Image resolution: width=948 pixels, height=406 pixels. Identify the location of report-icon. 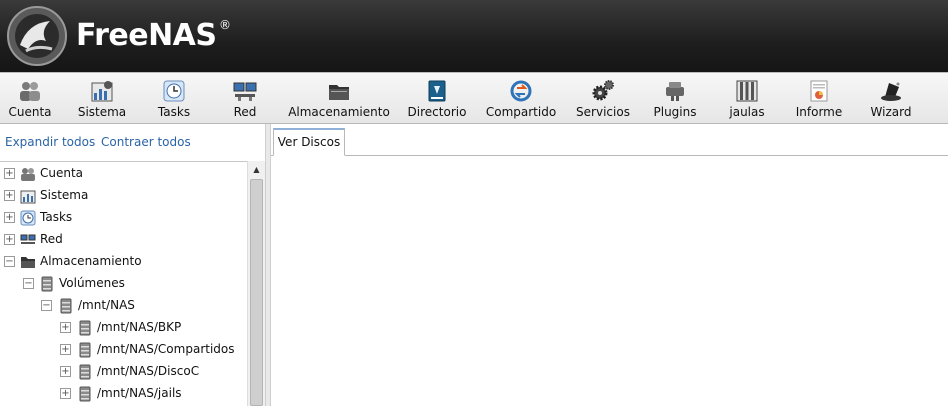
(819, 91).